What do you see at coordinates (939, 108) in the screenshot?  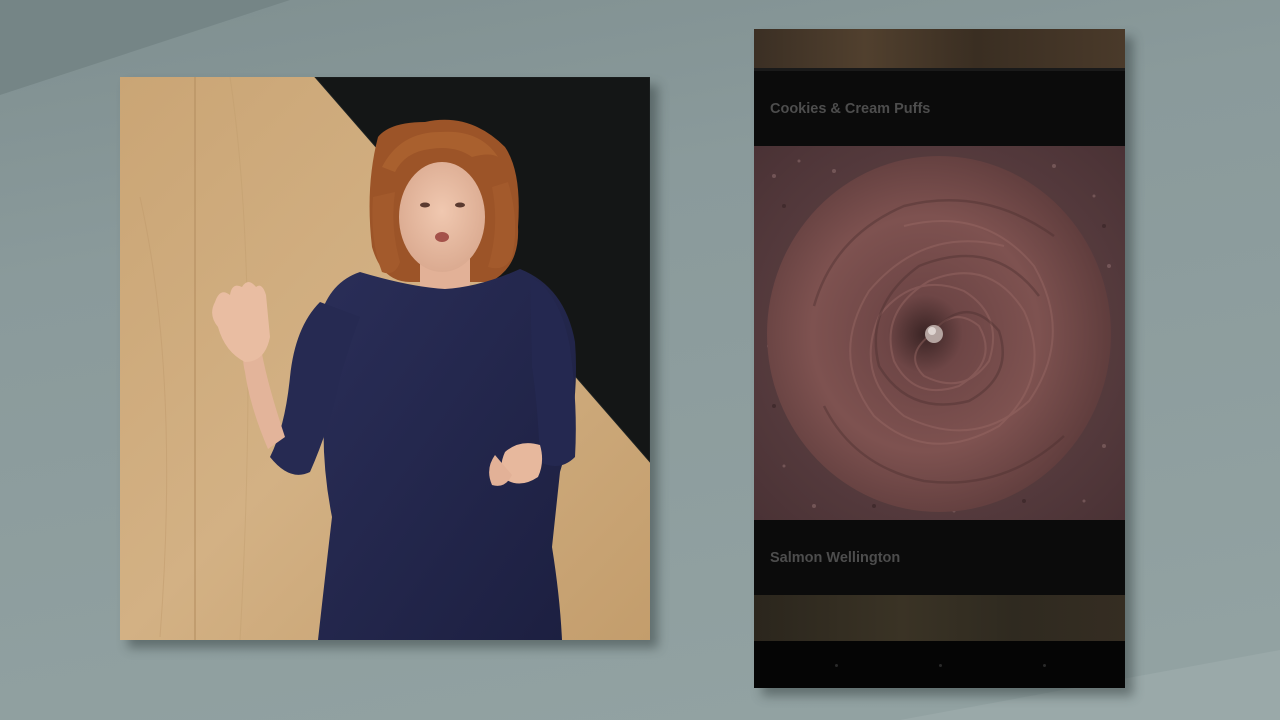 I see `recipe-card-header: Cookies & Cream Puffs` at bounding box center [939, 108].